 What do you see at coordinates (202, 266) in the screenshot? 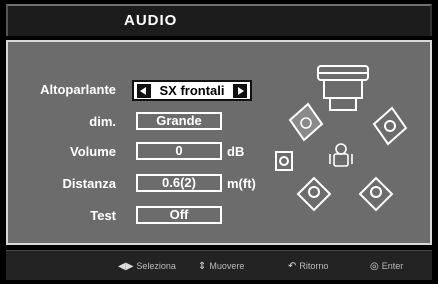
I see `up-down-arrows-icon: ⇕` at bounding box center [202, 266].